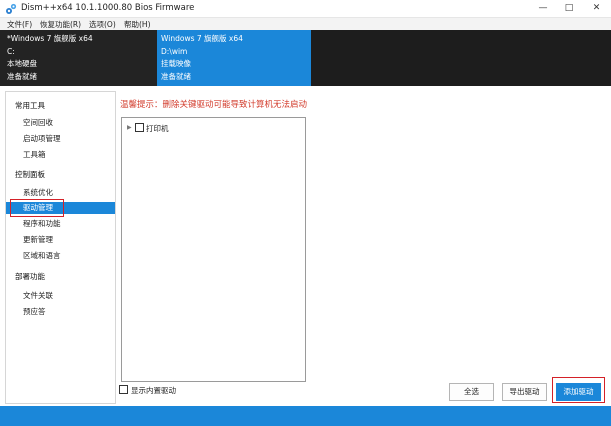  Describe the element at coordinates (11, 8) in the screenshot. I see `app-gear-icon` at that location.